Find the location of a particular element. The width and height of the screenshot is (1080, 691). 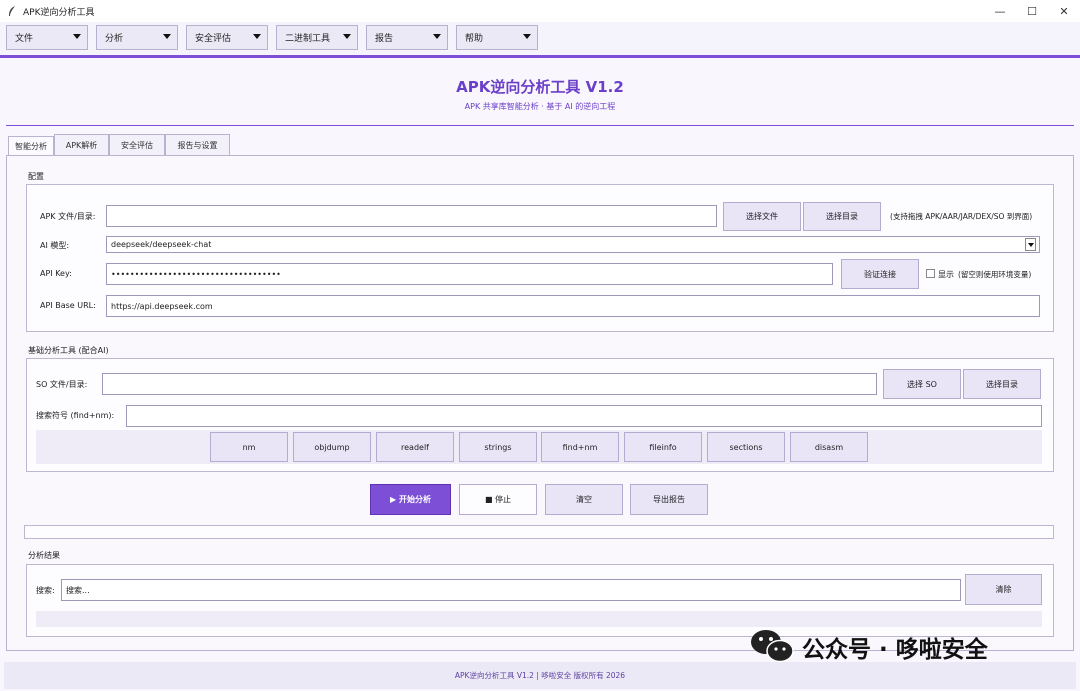

results-group-label: 分析结果 is located at coordinates (44, 555).